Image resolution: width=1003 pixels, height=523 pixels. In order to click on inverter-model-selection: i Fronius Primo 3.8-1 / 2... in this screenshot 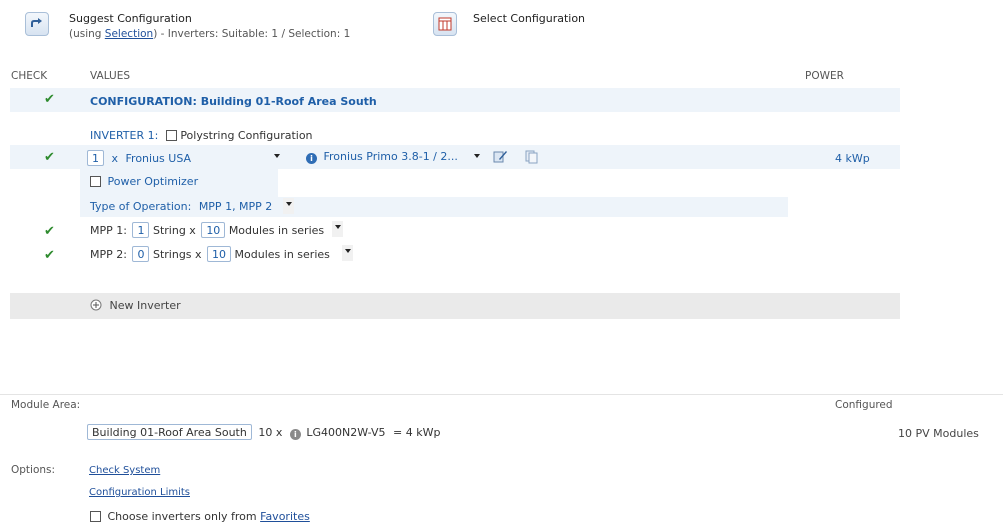, I will do `click(382, 157)`.